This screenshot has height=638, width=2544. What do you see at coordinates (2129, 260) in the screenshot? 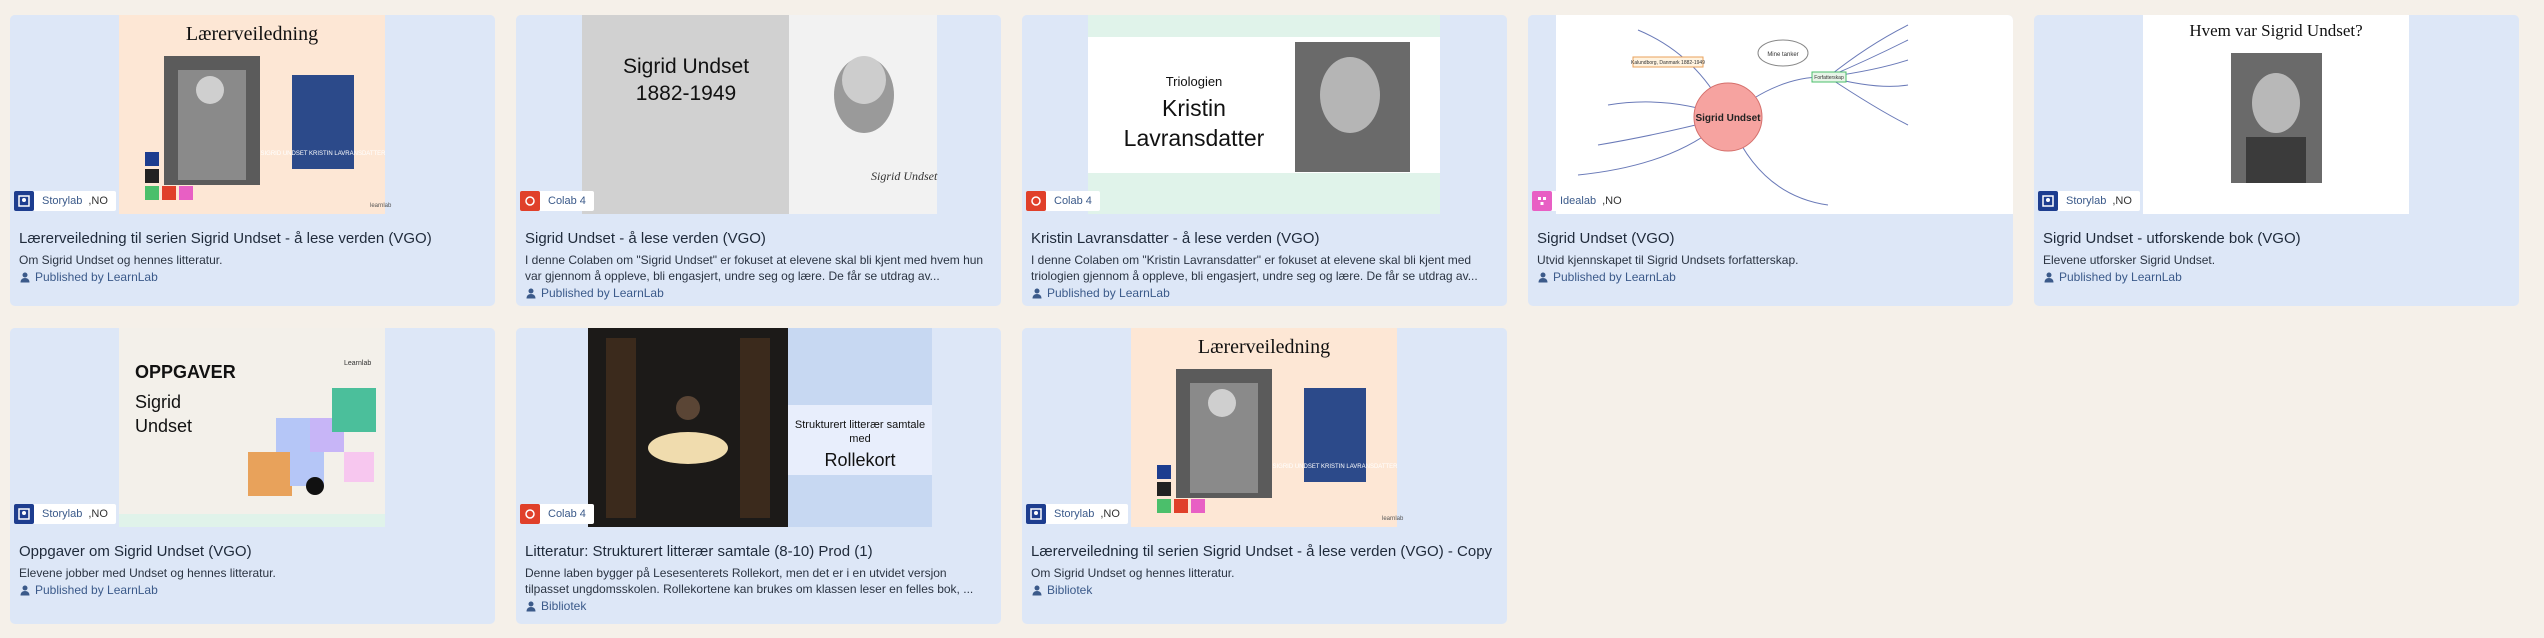
I see `card-description: Elevene utforsker Sigrid Undset.` at bounding box center [2129, 260].